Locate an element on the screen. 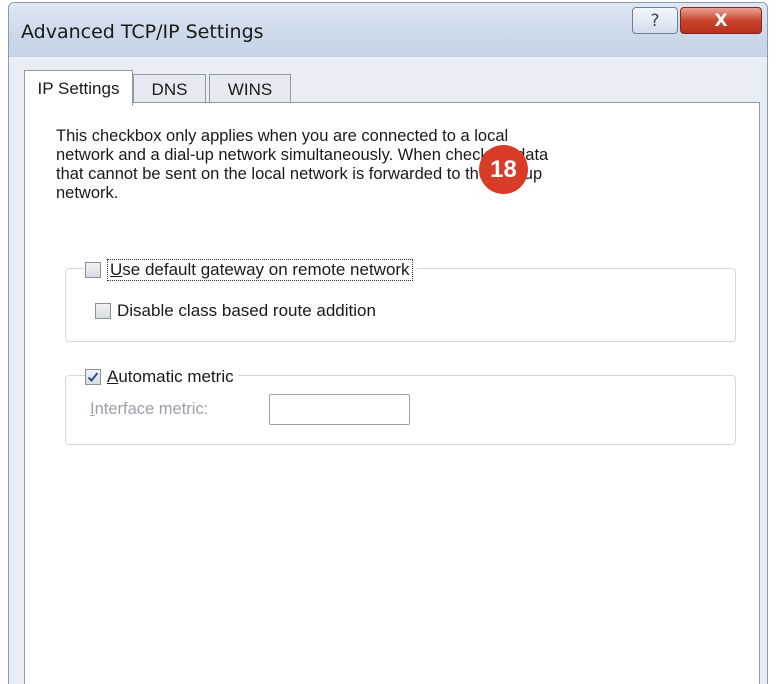 Image resolution: width=776 pixels, height=684 pixels. automatic-metric-option: Automatic metric is located at coordinates (161, 377).